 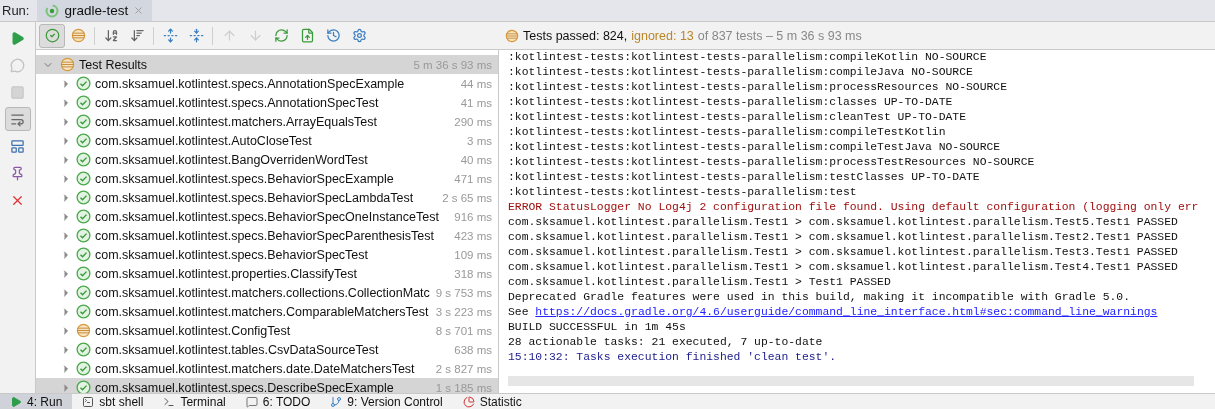 What do you see at coordinates (700, 282) in the screenshot?
I see `console-line: com.sksamuel.kotlintest.parallelism.Test1 > Test1 PASSED` at bounding box center [700, 282].